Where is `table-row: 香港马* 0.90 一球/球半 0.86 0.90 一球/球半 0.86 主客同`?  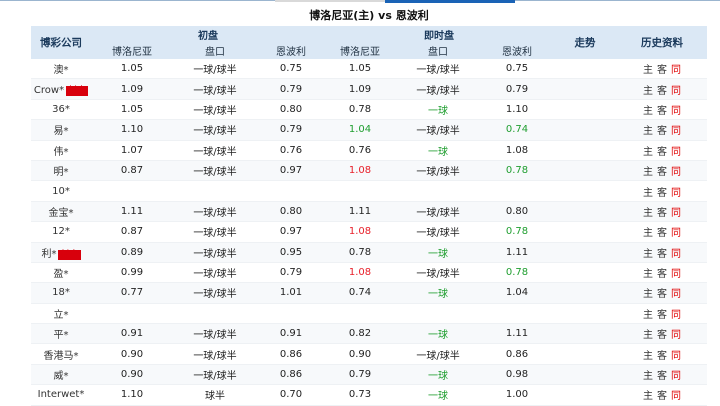 table-row: 香港马* 0.90 一球/球半 0.86 0.90 一球/球半 0.86 主客同 is located at coordinates (369, 354).